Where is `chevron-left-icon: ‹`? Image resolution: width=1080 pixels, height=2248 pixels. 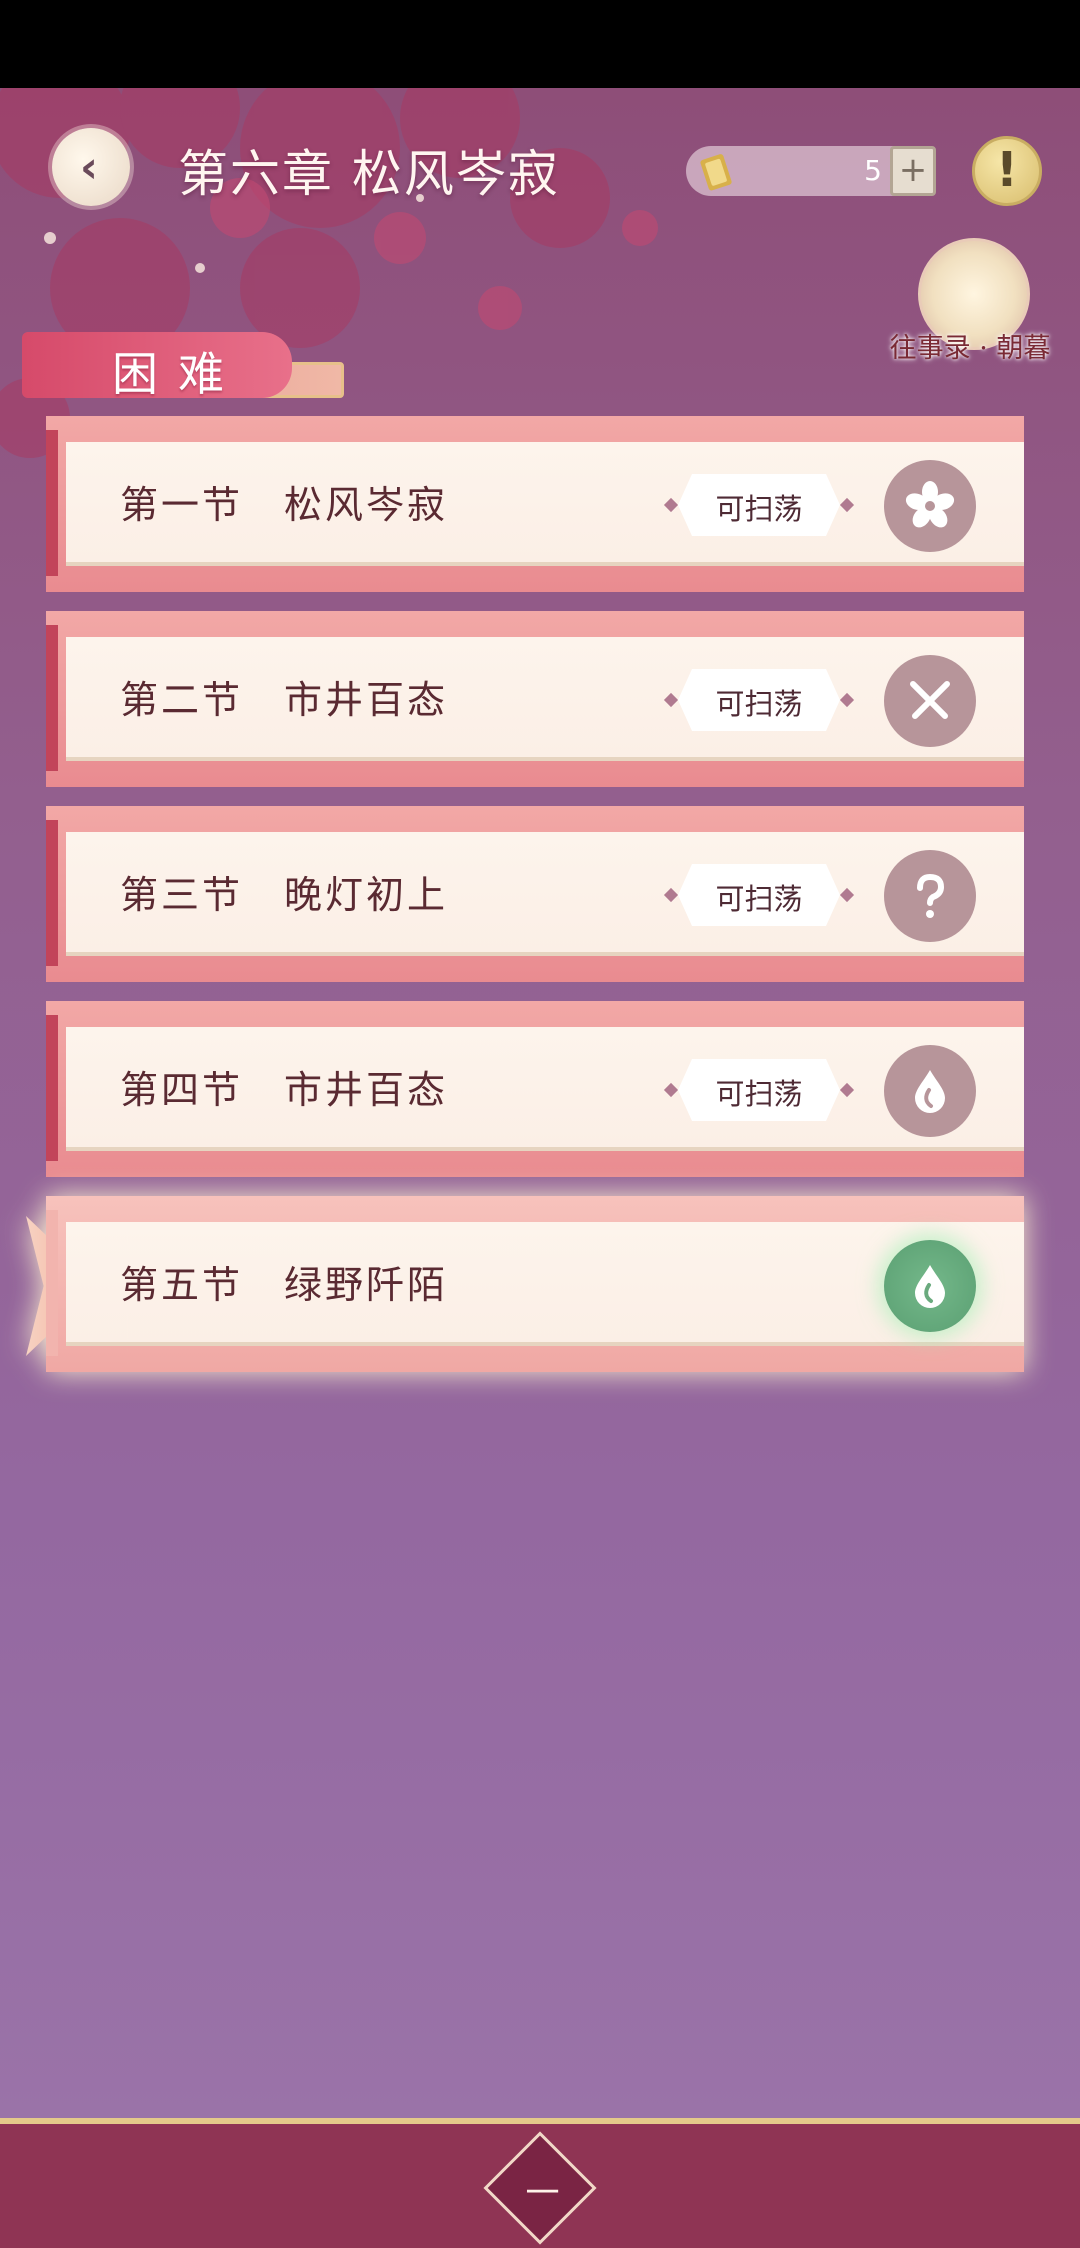 chevron-left-icon: ‹ is located at coordinates (89, 167).